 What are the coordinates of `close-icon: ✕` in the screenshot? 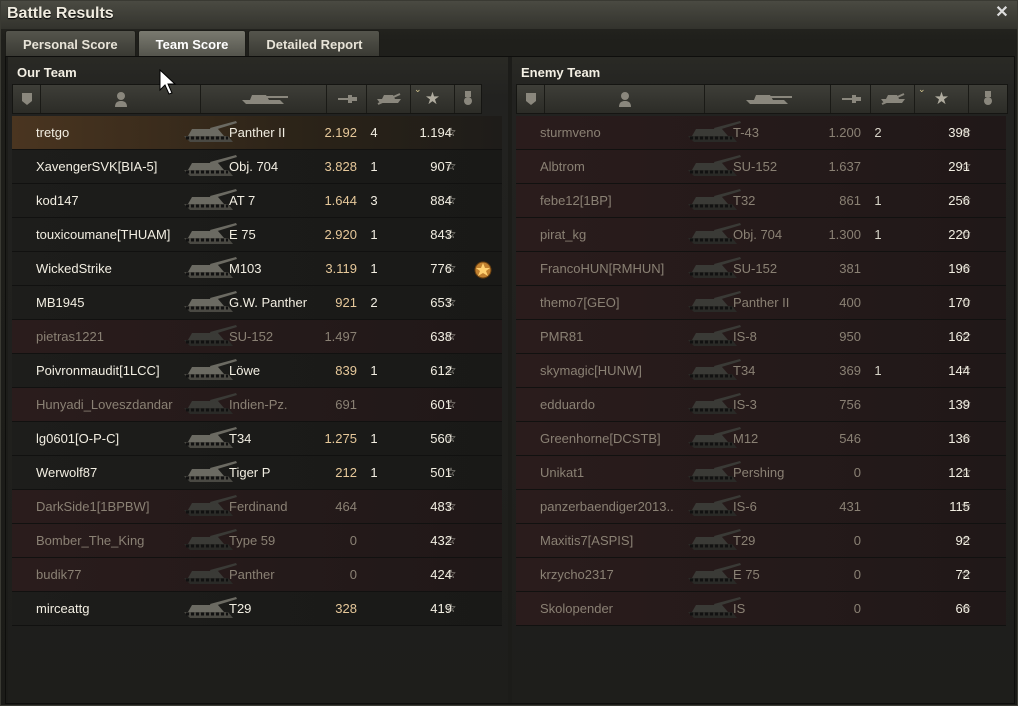 It's located at (1002, 13).